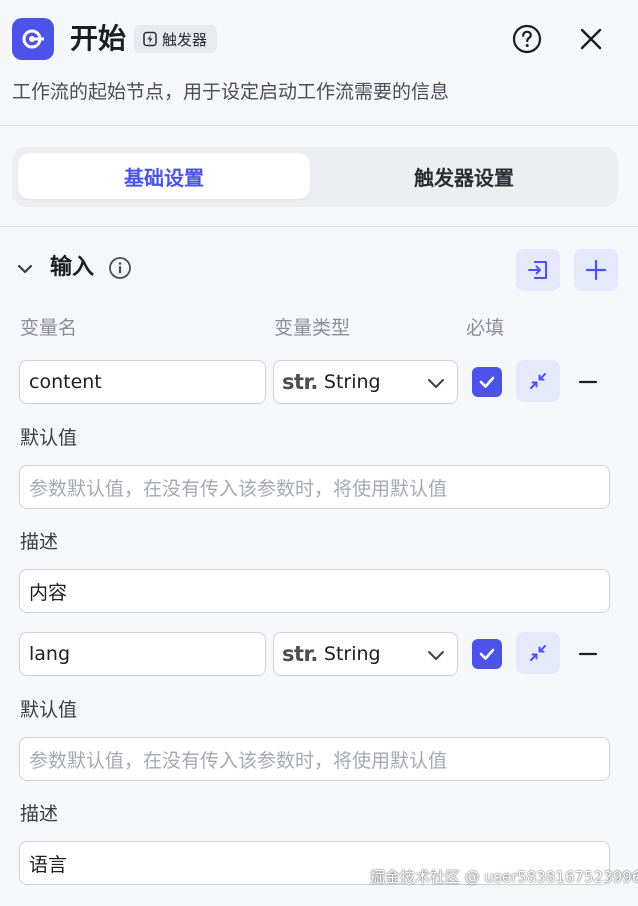 This screenshot has height=906, width=638. I want to click on trigger-badge: 触发器, so click(176, 39).